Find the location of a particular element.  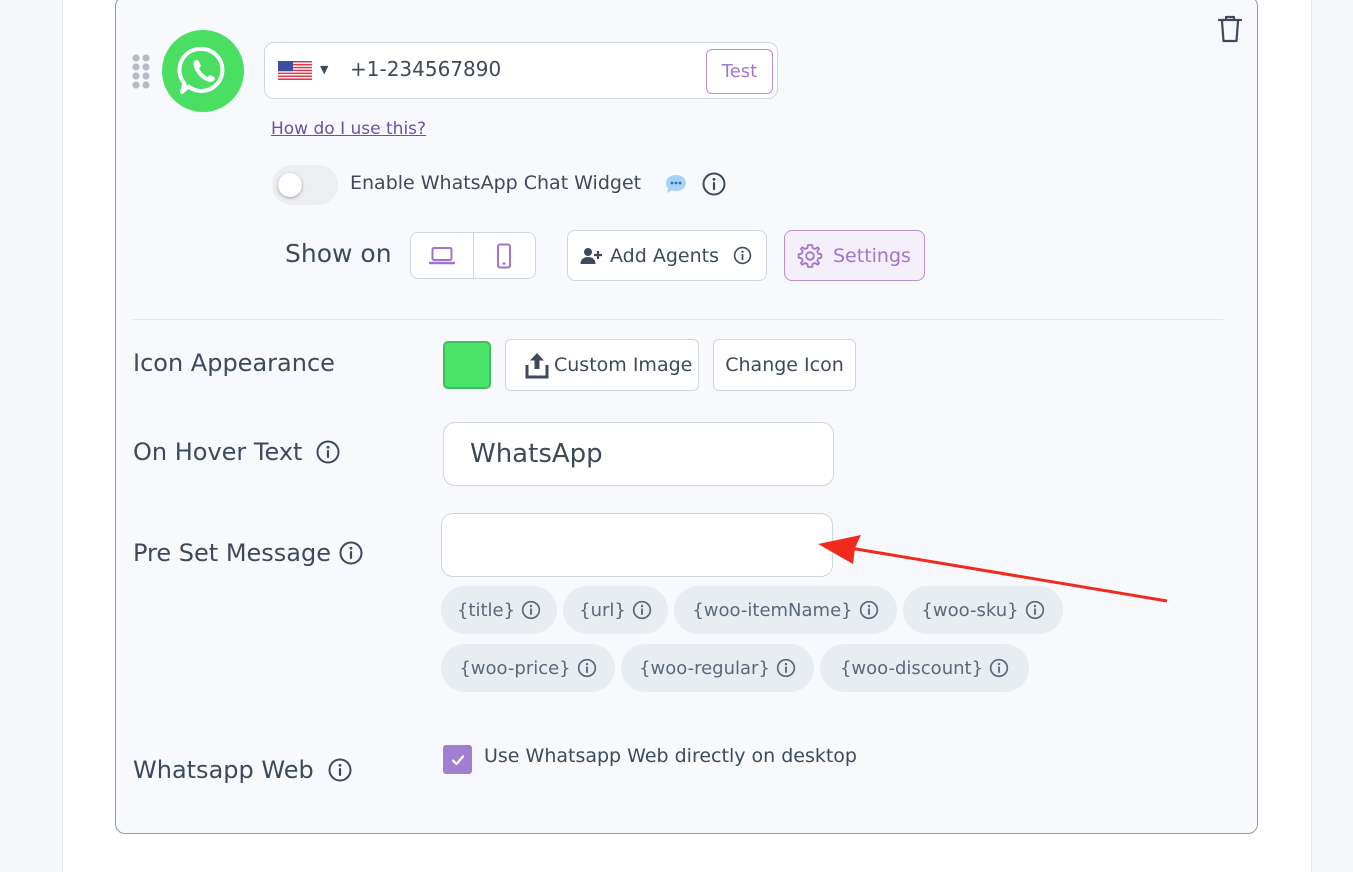

mobile-toggle-button is located at coordinates (504, 255).